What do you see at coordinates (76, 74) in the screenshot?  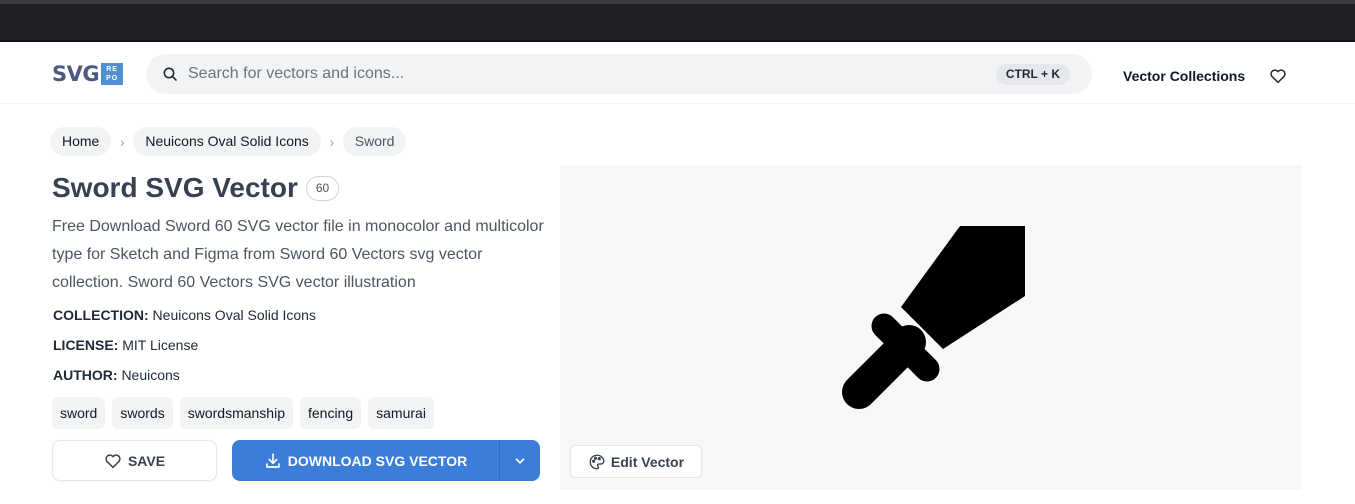 I see `logo-text: SVG` at bounding box center [76, 74].